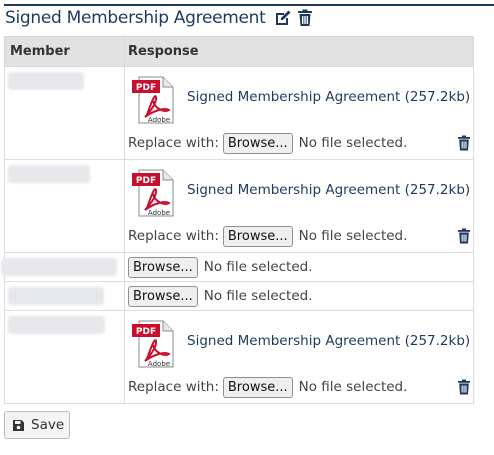 This screenshot has height=455, width=494. Describe the element at coordinates (283, 18) in the screenshot. I see `edit-icon` at that location.